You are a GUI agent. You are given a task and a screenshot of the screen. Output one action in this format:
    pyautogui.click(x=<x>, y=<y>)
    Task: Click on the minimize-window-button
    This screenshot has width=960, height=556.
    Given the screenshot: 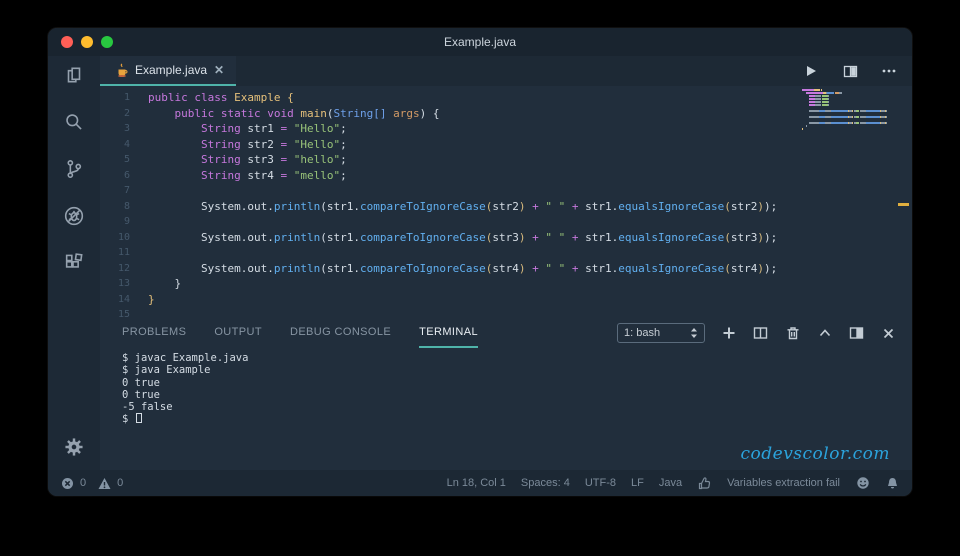 What is the action you would take?
    pyautogui.click(x=87, y=42)
    